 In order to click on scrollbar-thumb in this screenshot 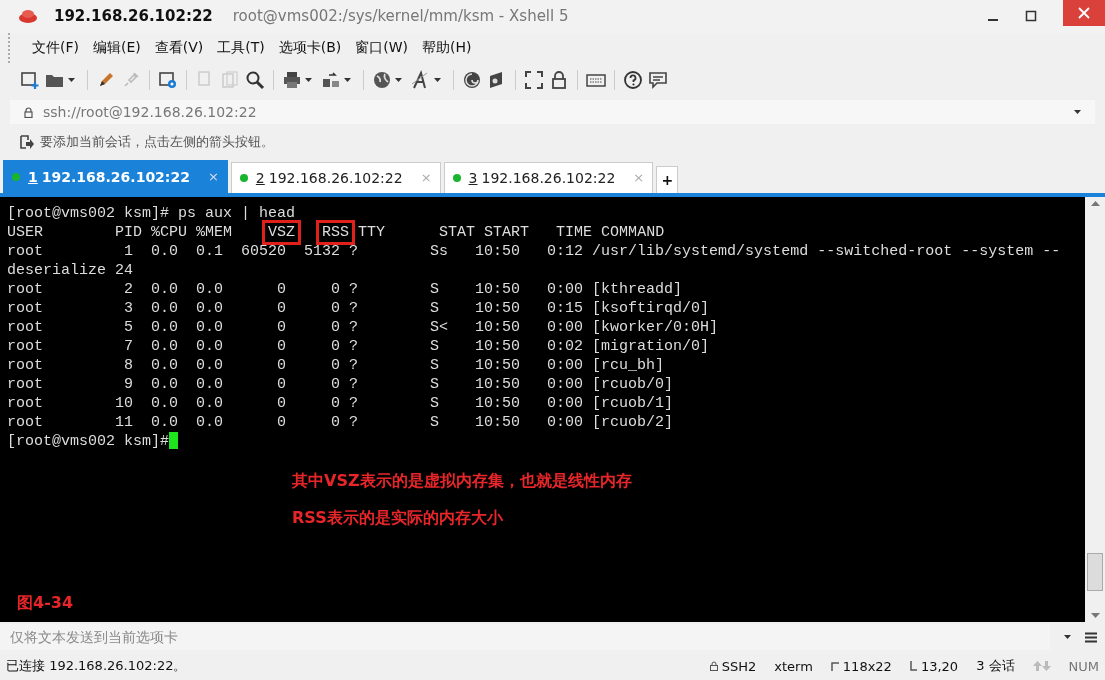, I will do `click(1095, 572)`.